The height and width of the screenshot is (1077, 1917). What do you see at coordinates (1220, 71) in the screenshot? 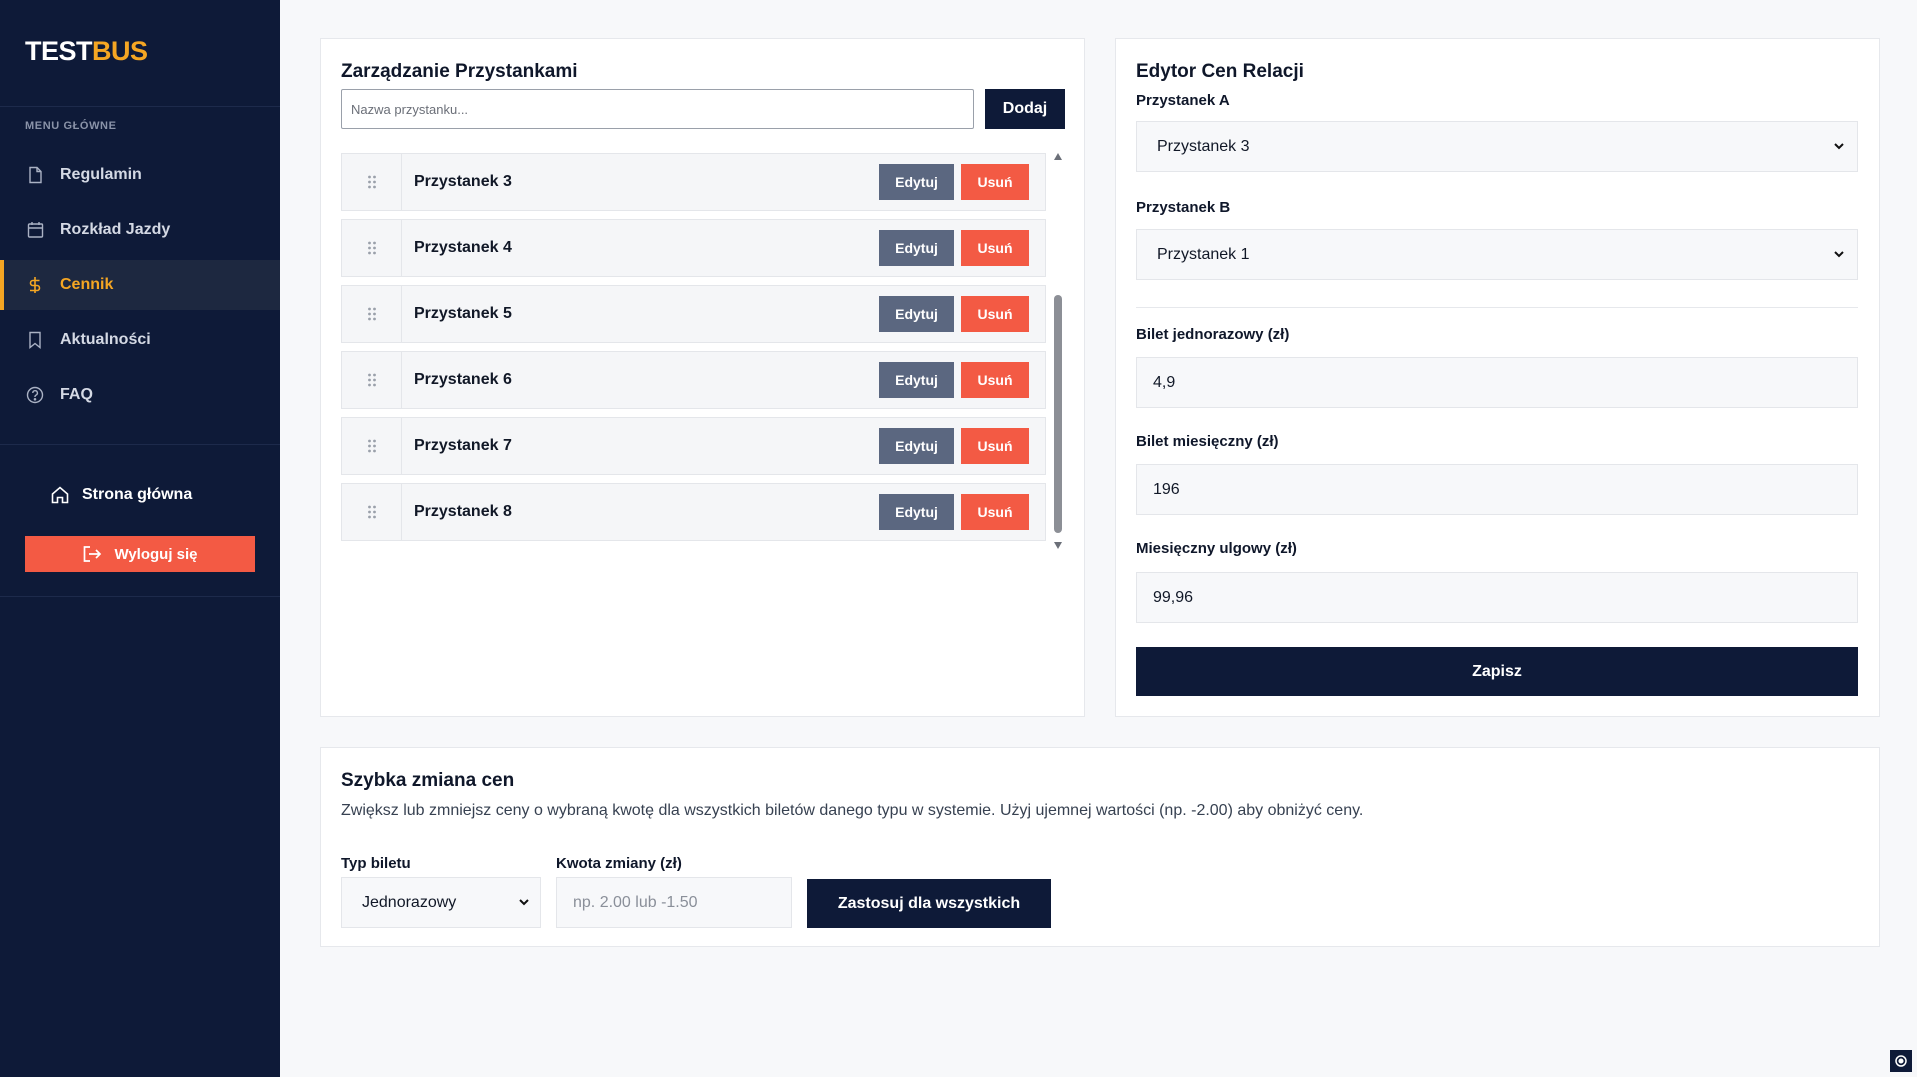
I see `editor-title: Edytor Cen Relacji` at bounding box center [1220, 71].